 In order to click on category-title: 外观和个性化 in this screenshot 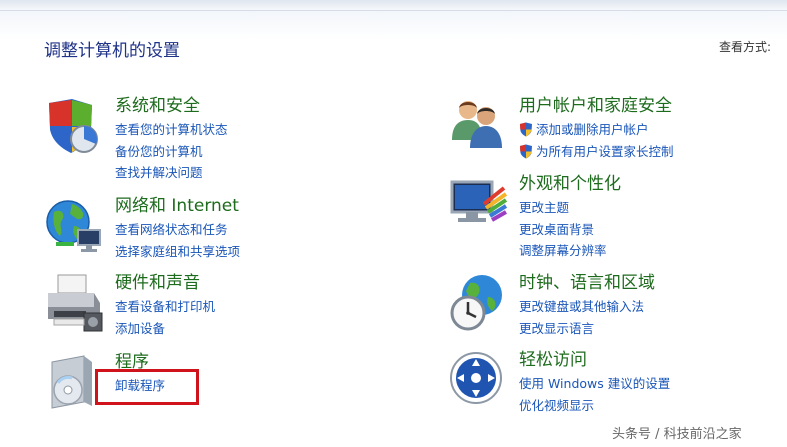, I will do `click(570, 184)`.